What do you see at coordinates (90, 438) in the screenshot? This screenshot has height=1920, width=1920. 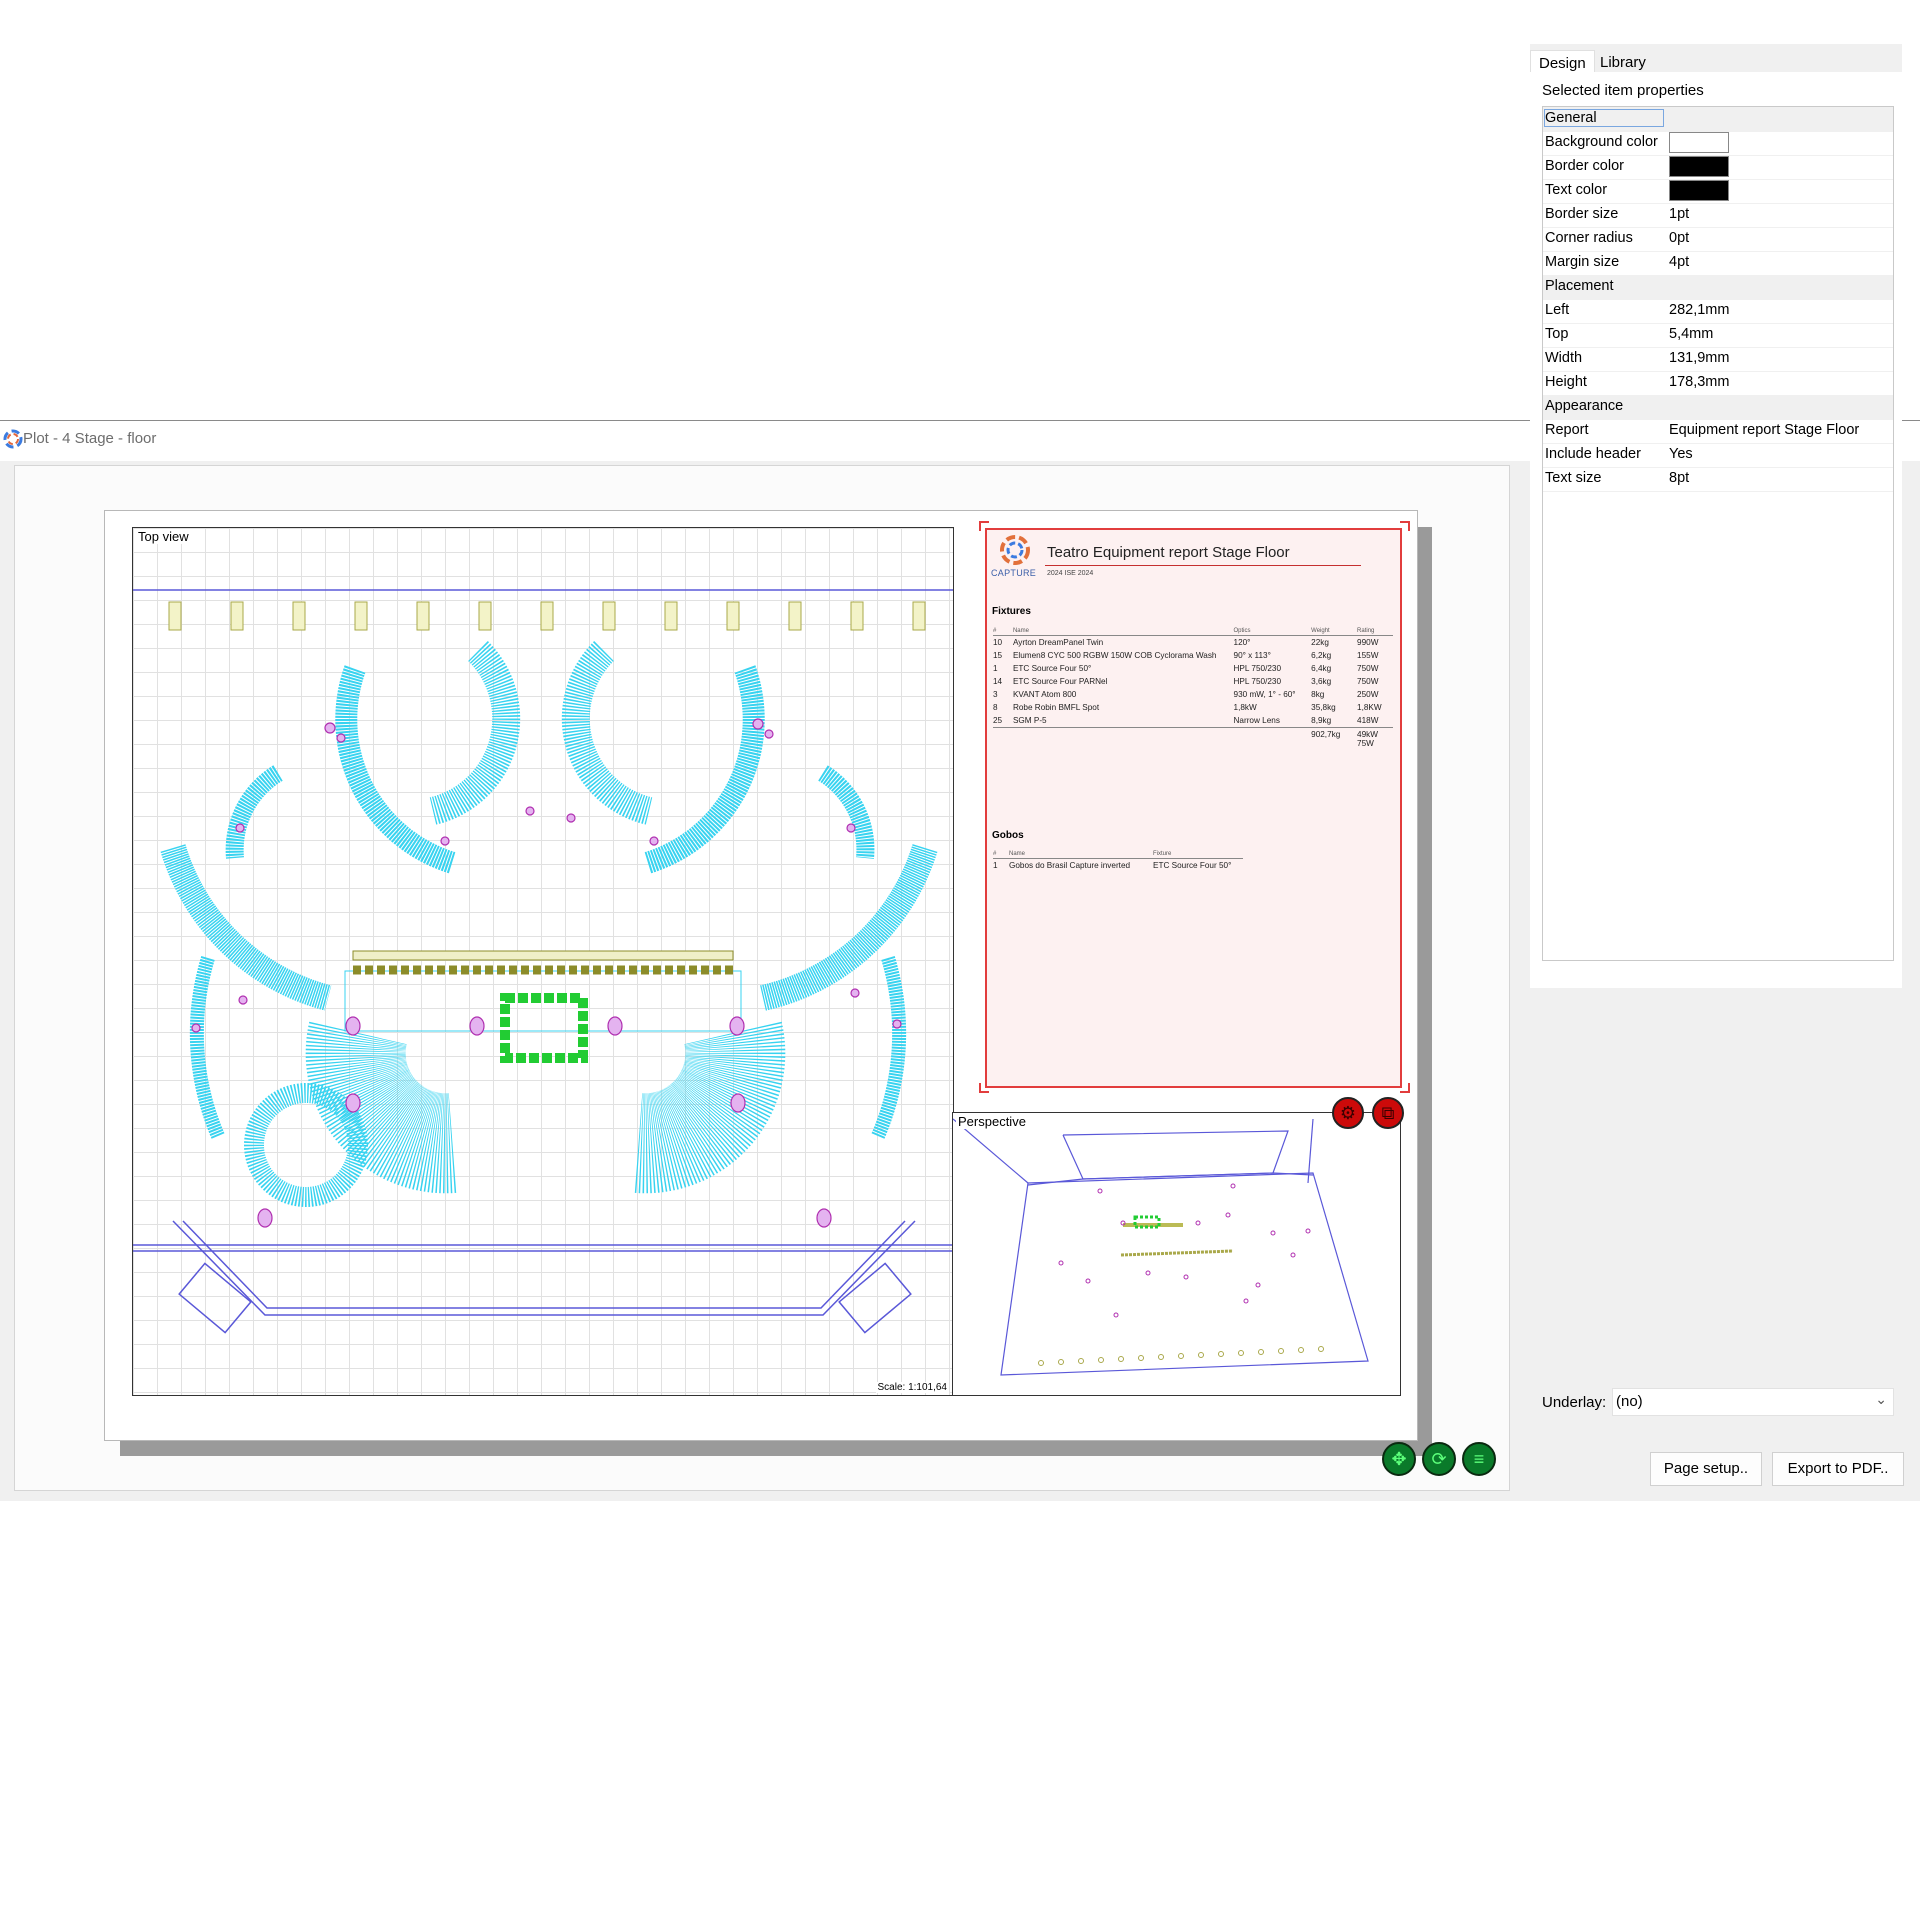 I see `window-title: Plot - 4 Stage - floor` at bounding box center [90, 438].